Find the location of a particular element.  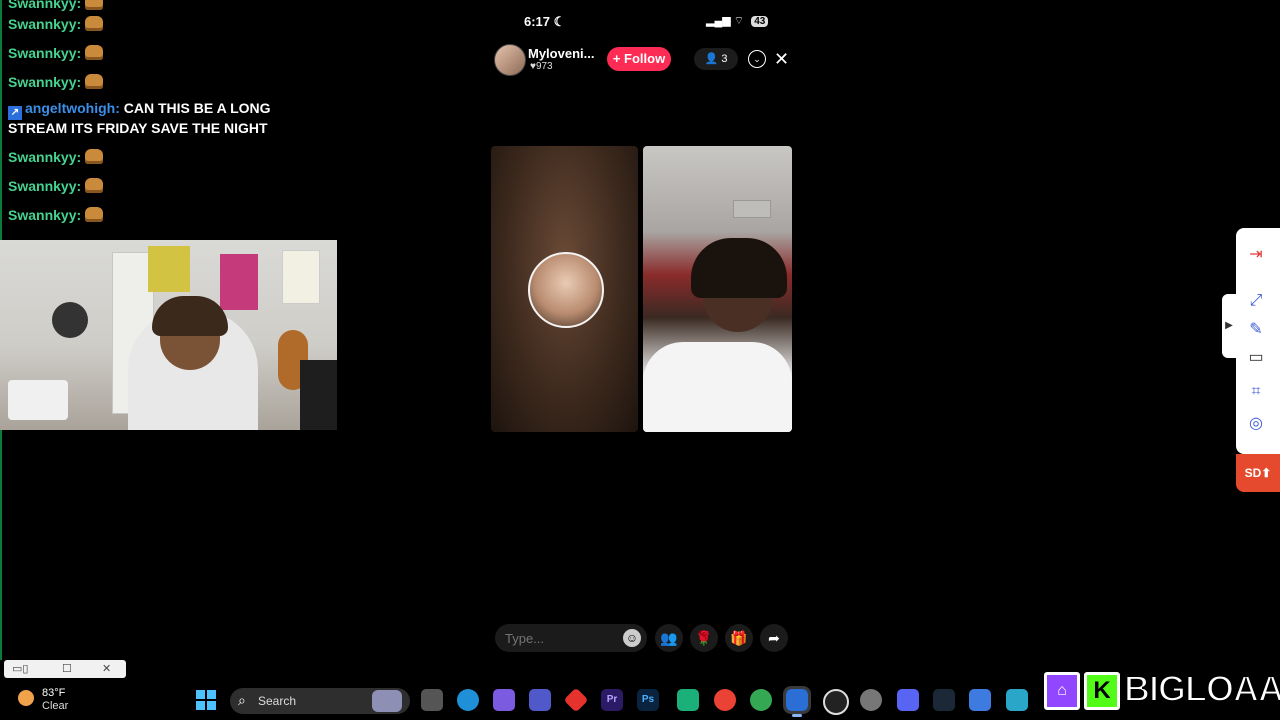

chat-message: ↗ angeltwohigh: CAN THIS BE A LONG is located at coordinates (139, 109).